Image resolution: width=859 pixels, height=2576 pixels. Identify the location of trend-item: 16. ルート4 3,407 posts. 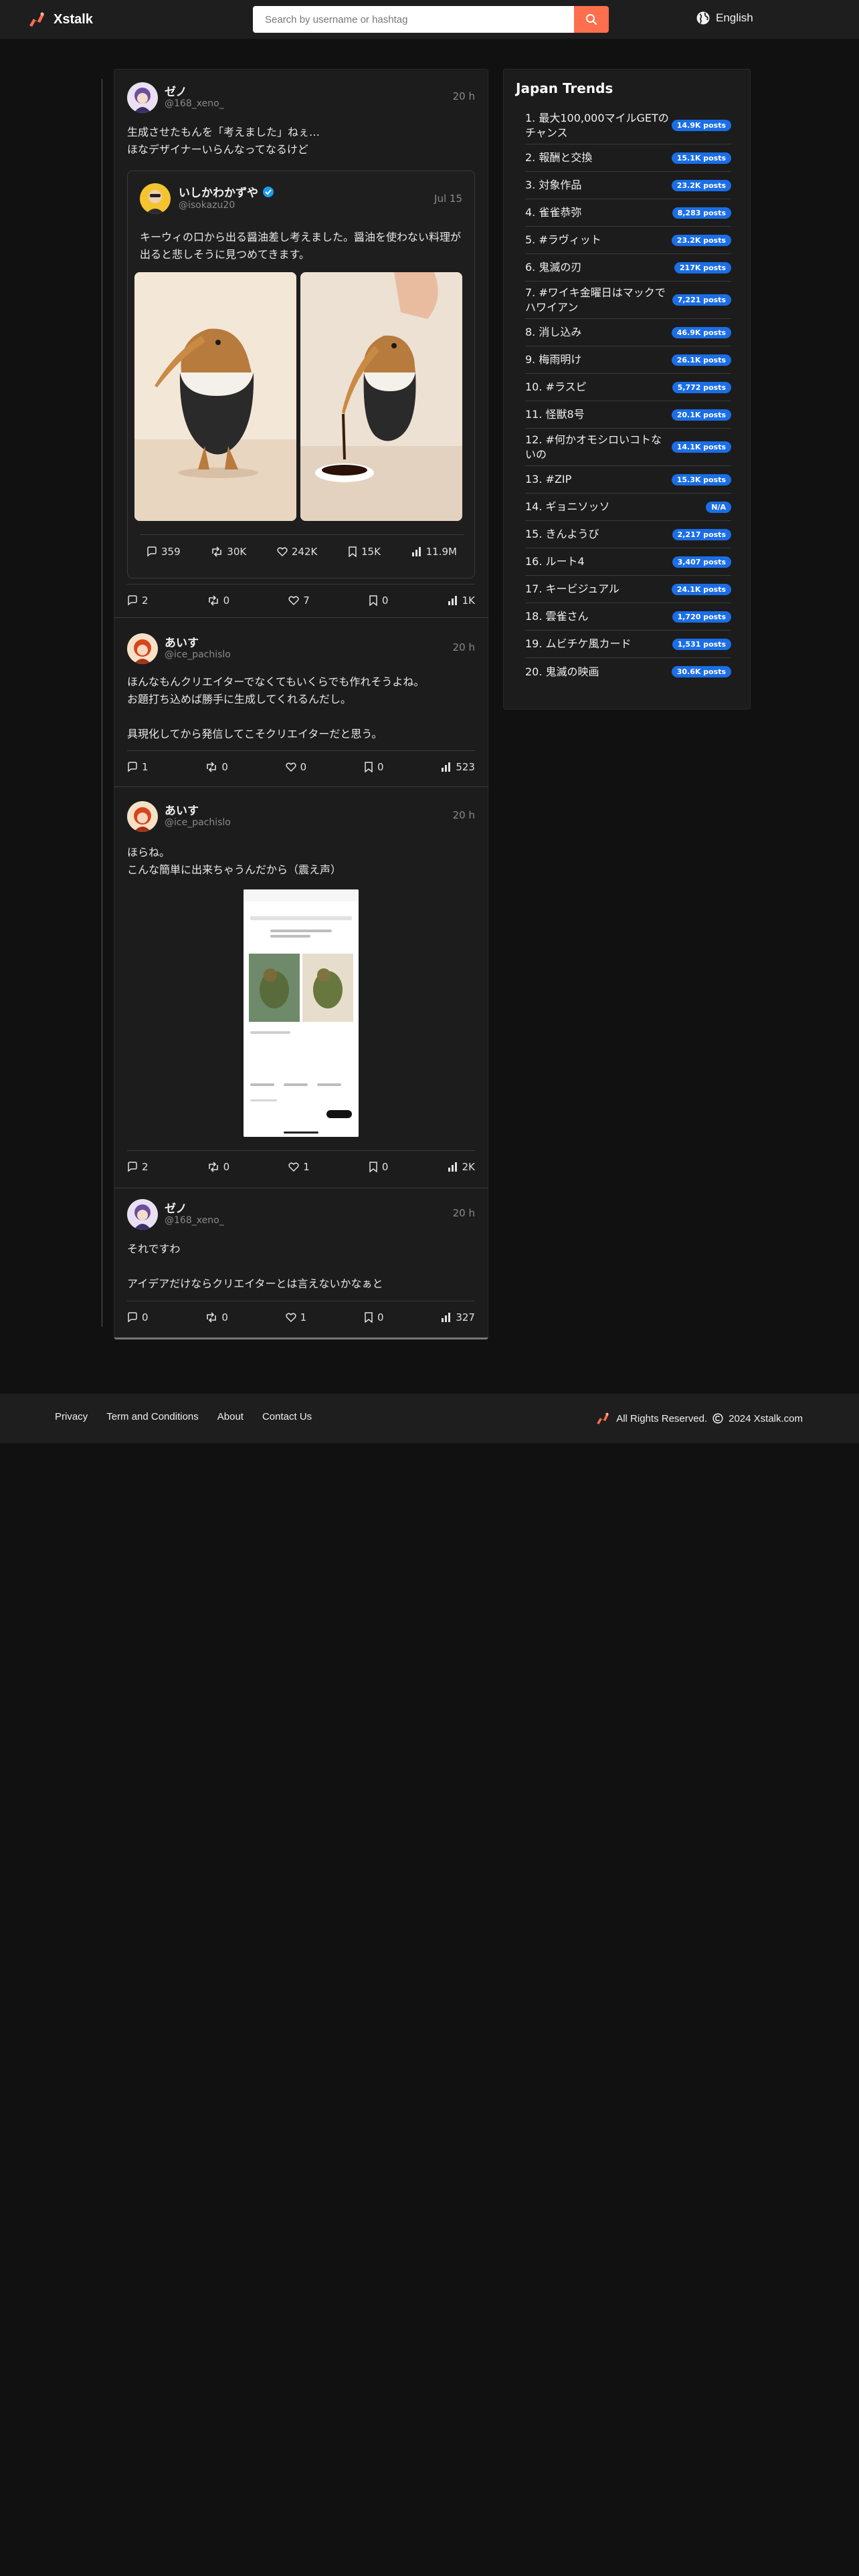
(628, 562).